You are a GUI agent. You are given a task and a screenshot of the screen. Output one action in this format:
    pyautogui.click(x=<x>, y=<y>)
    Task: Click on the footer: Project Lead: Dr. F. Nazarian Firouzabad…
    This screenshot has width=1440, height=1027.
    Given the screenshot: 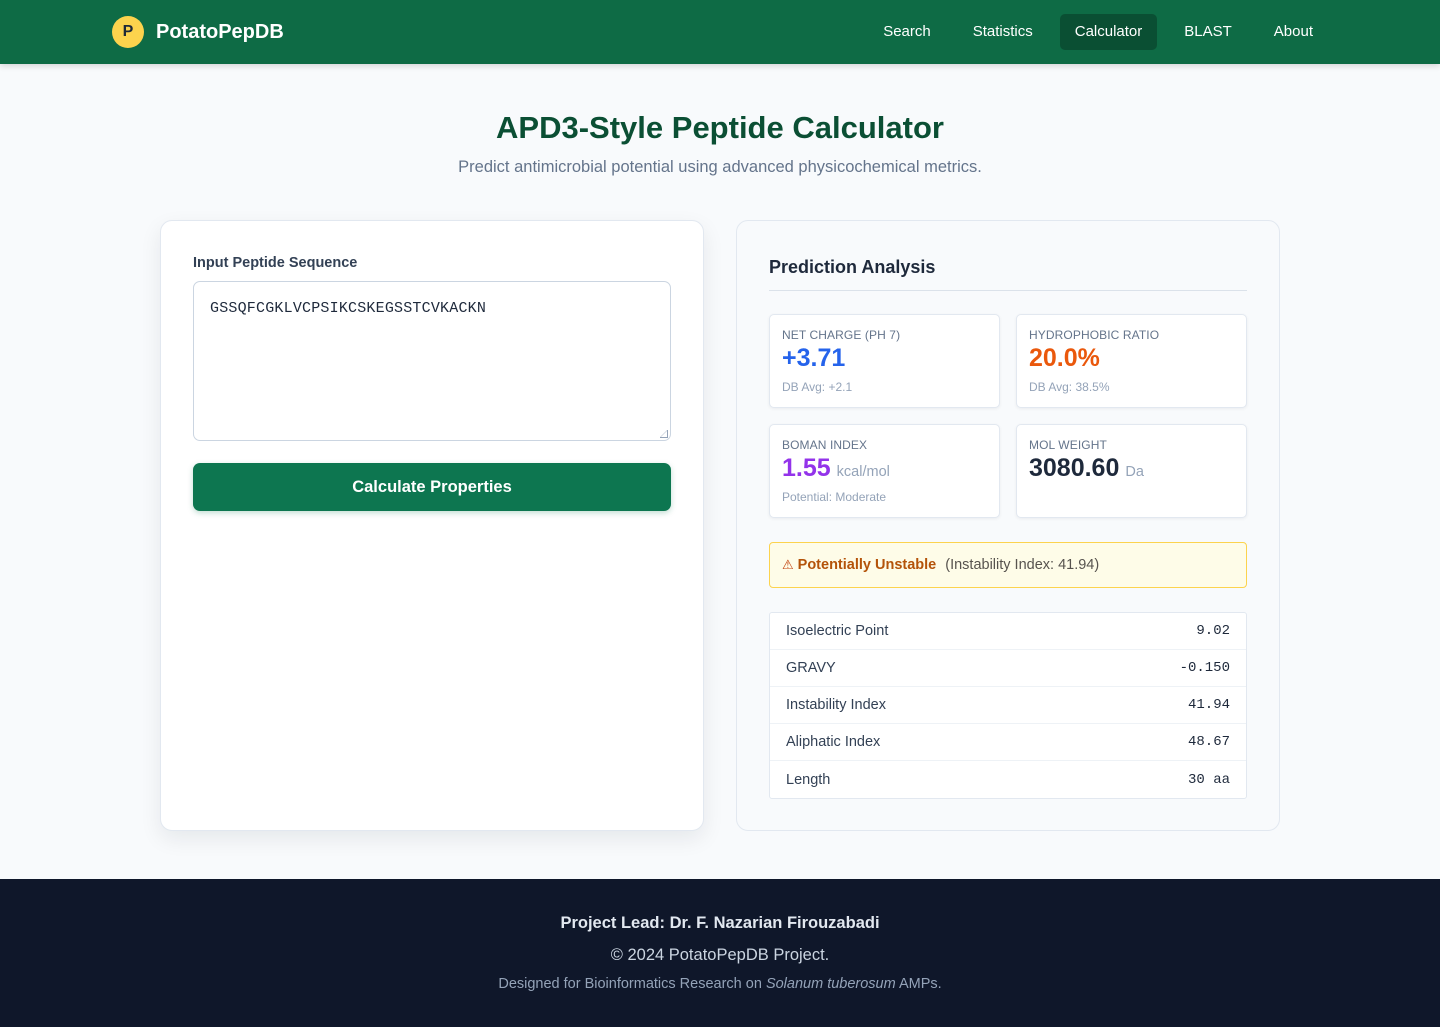 What is the action you would take?
    pyautogui.click(x=720, y=953)
    